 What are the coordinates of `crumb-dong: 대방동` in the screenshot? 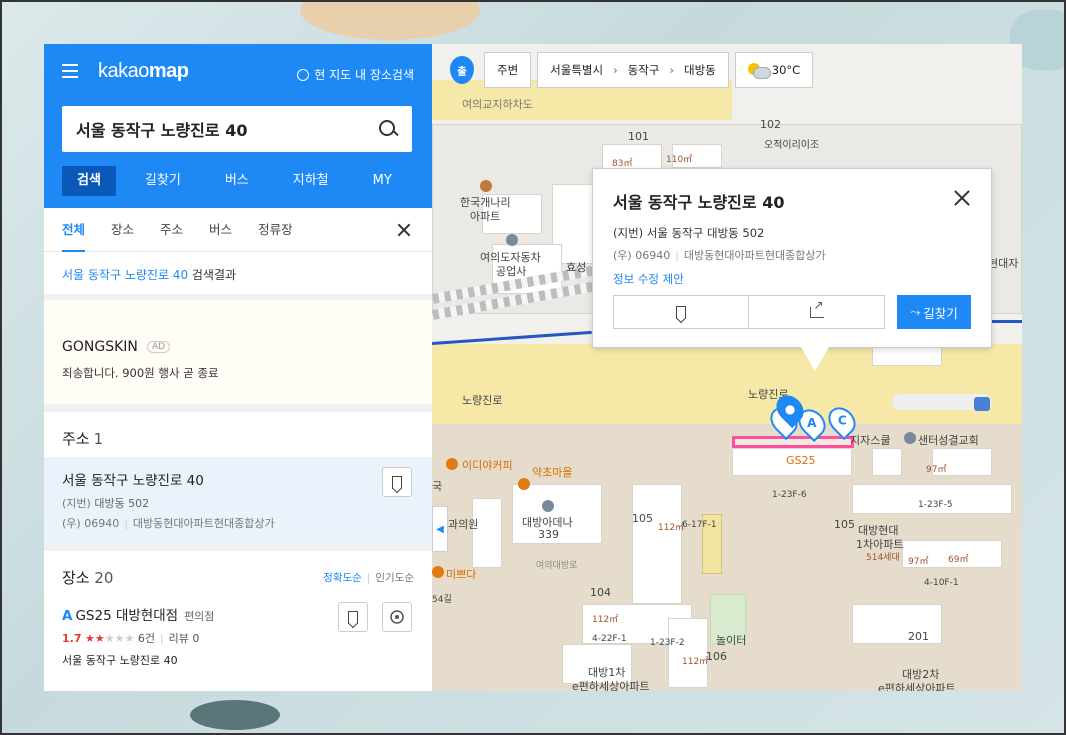 It's located at (700, 70).